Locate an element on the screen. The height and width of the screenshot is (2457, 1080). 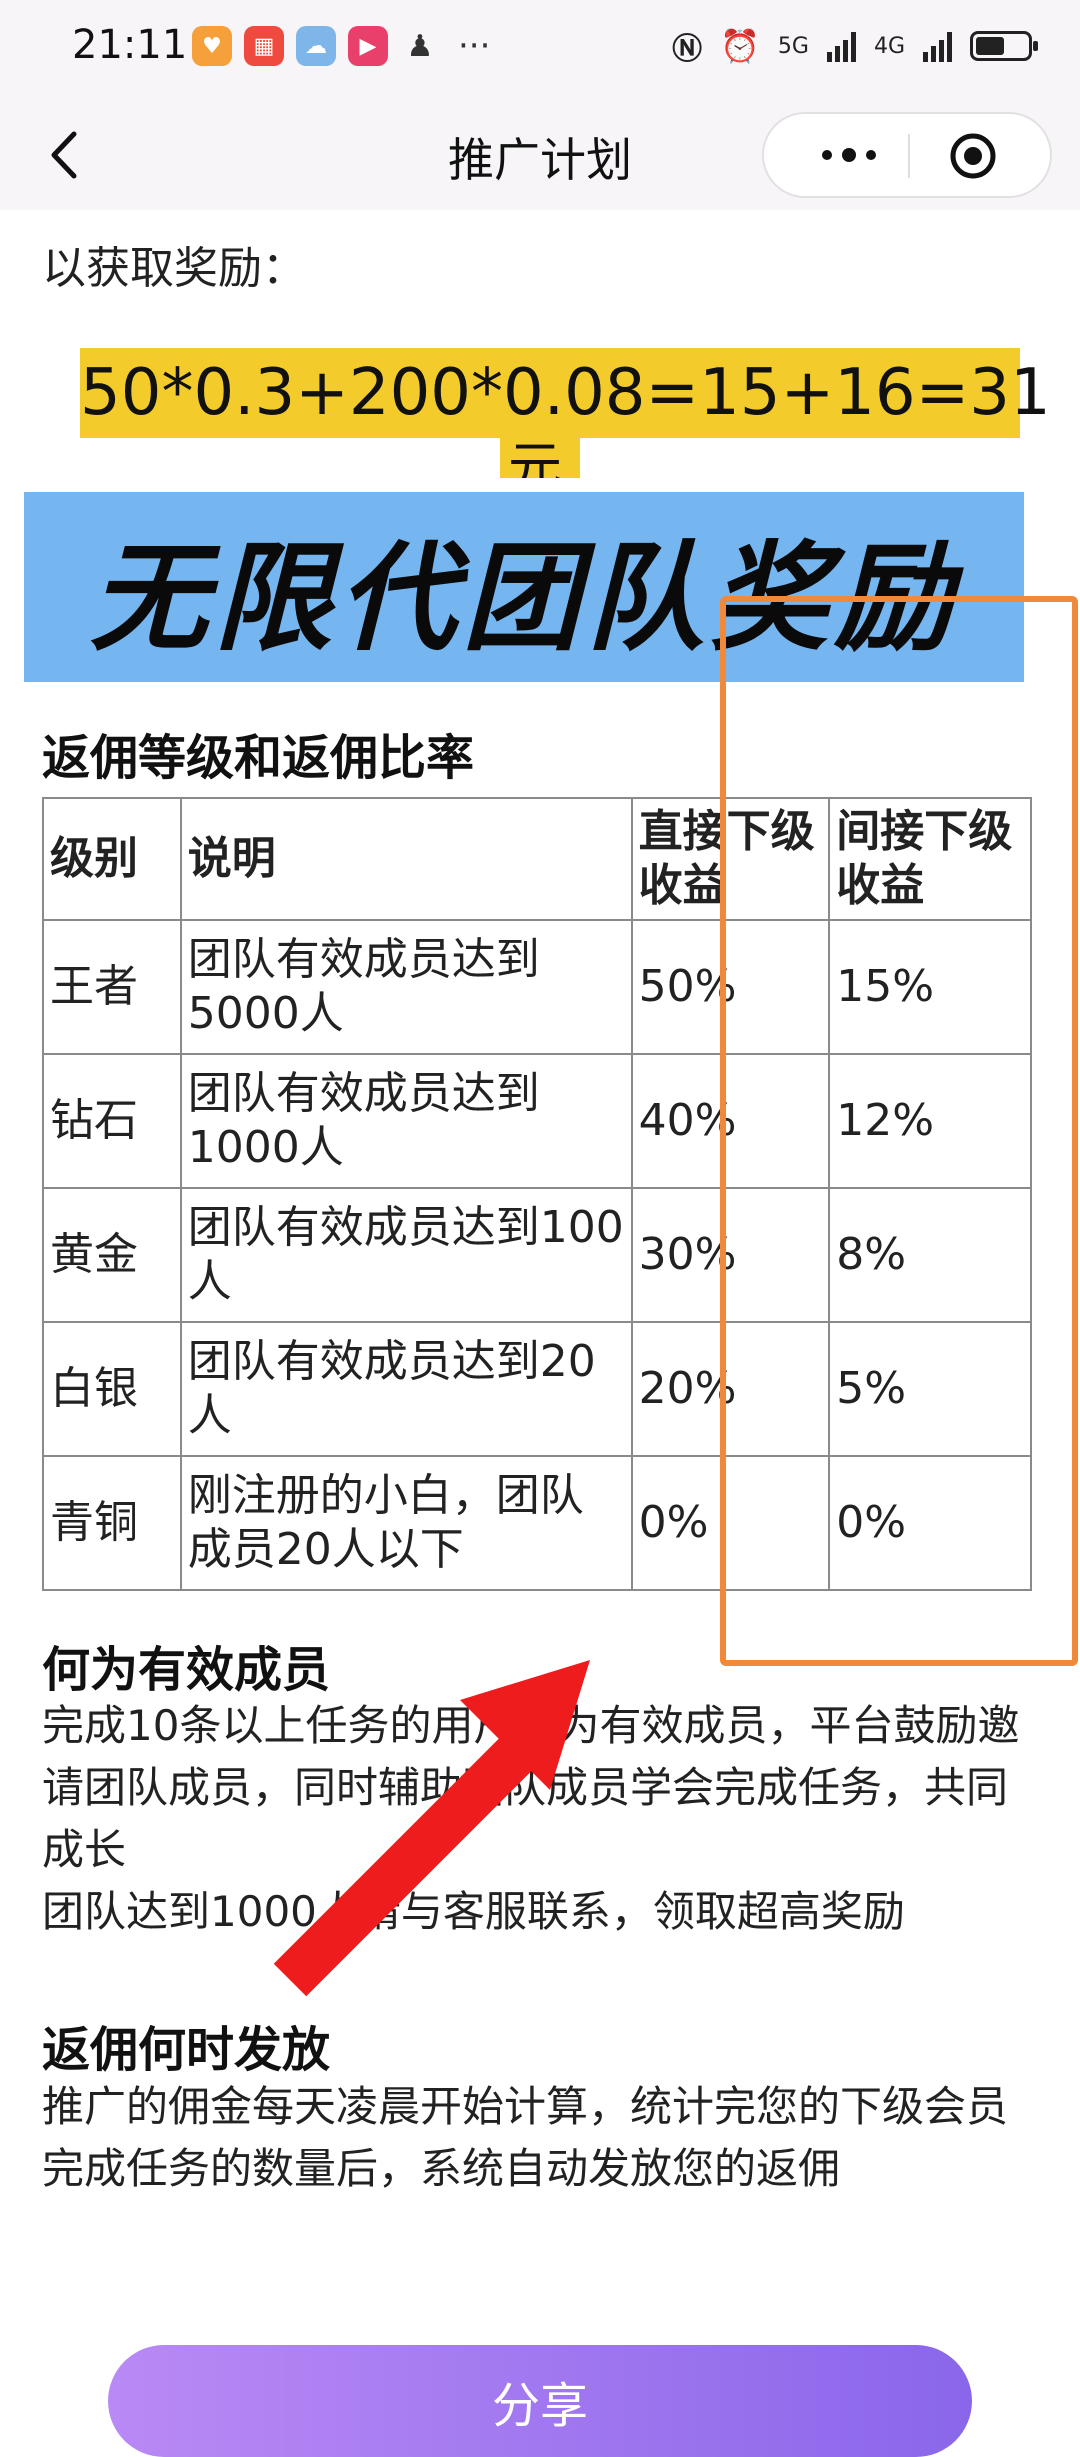
reward-formula-unit: 元 is located at coordinates (535, 458).